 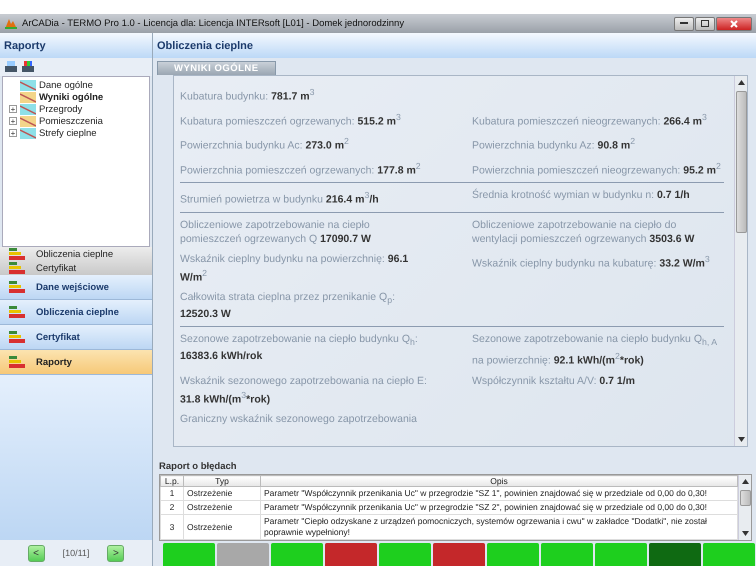 I want to click on maximize-button, so click(x=705, y=23).